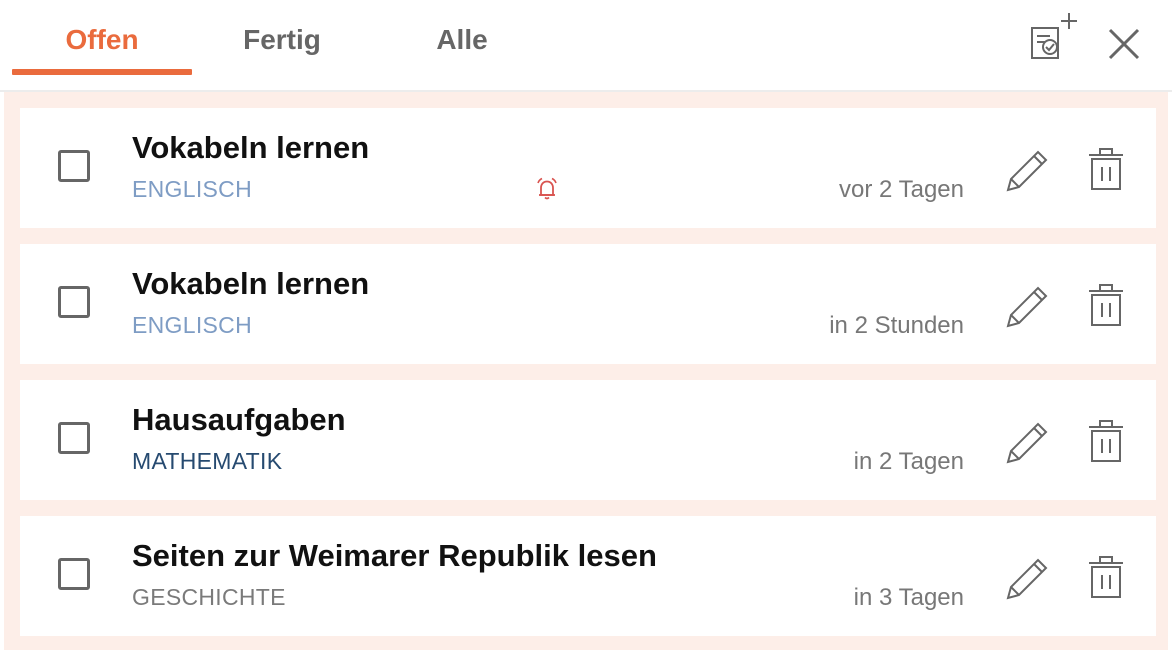 The height and width of the screenshot is (650, 1172). What do you see at coordinates (896, 325) in the screenshot?
I see `task-due-date: in 2 Stunden` at bounding box center [896, 325].